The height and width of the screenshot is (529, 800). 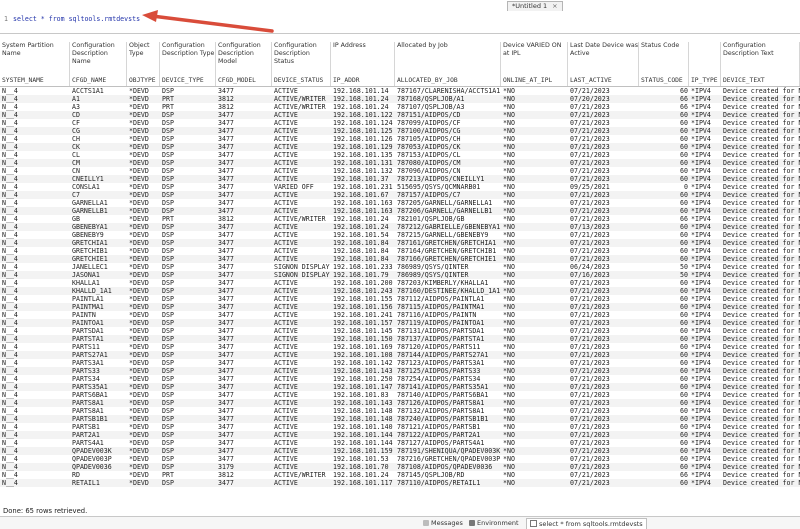 What do you see at coordinates (448, 64) in the screenshot?
I see `column-header: Allocated by Job ALLOCATED_BY_JOB` at bounding box center [448, 64].